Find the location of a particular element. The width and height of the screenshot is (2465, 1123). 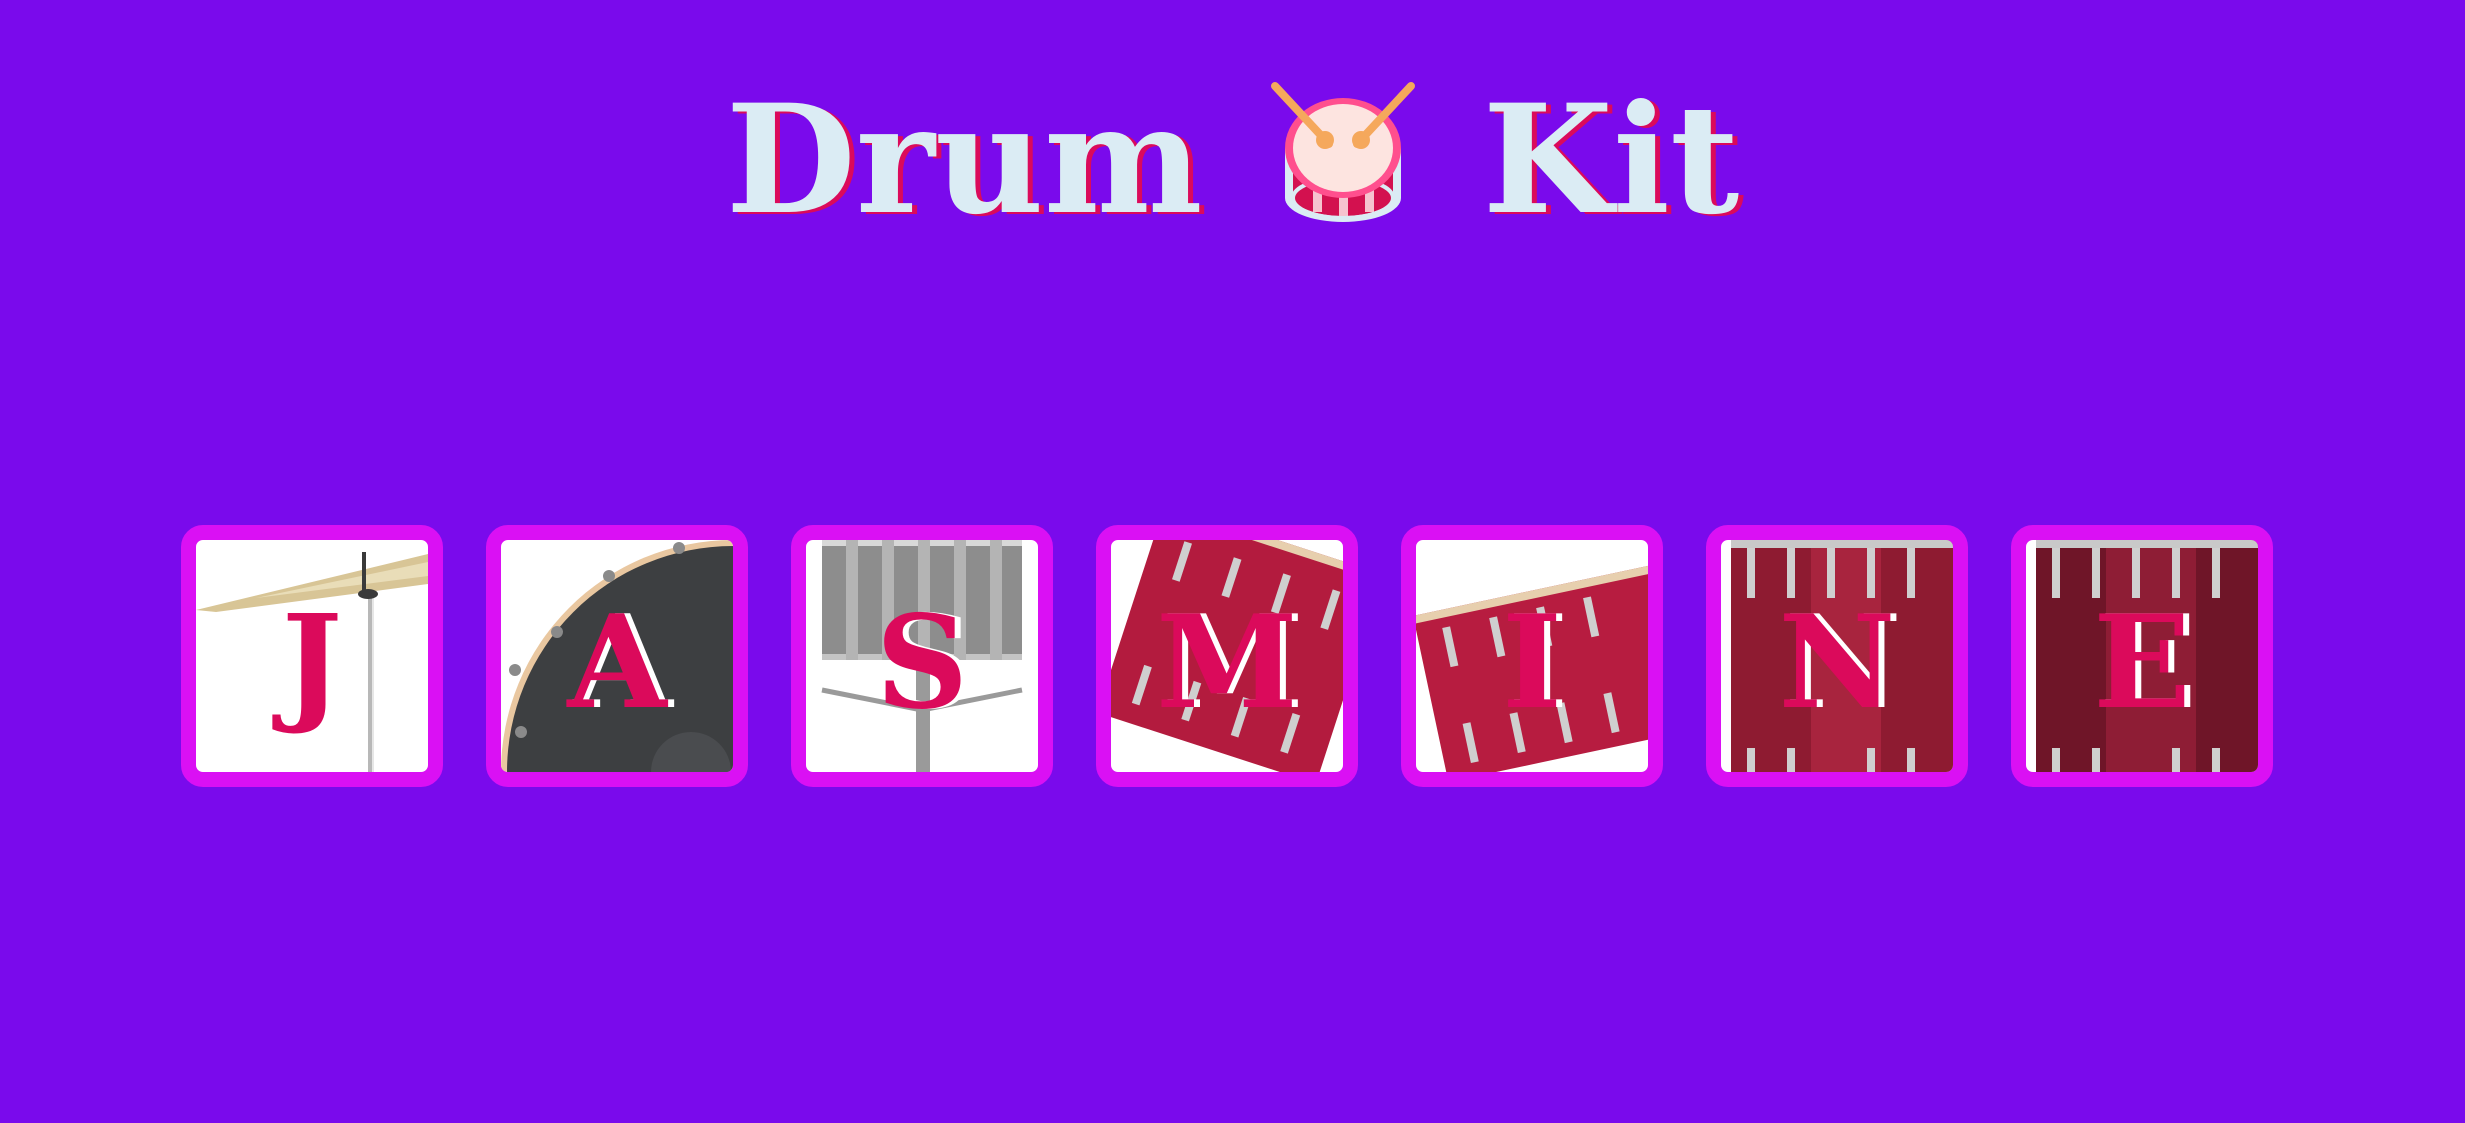

drum-letter: M is located at coordinates (1227, 663).